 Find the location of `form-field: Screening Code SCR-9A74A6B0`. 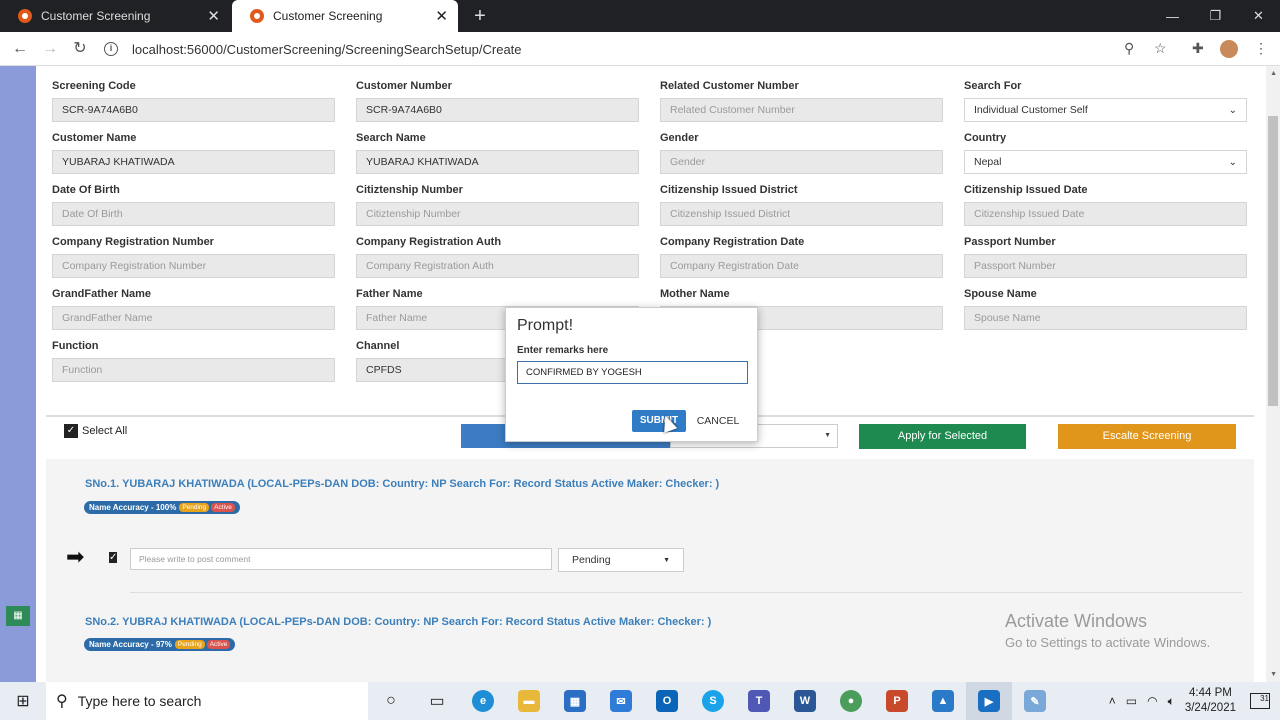

form-field: Screening Code SCR-9A74A6B0 is located at coordinates (193, 101).